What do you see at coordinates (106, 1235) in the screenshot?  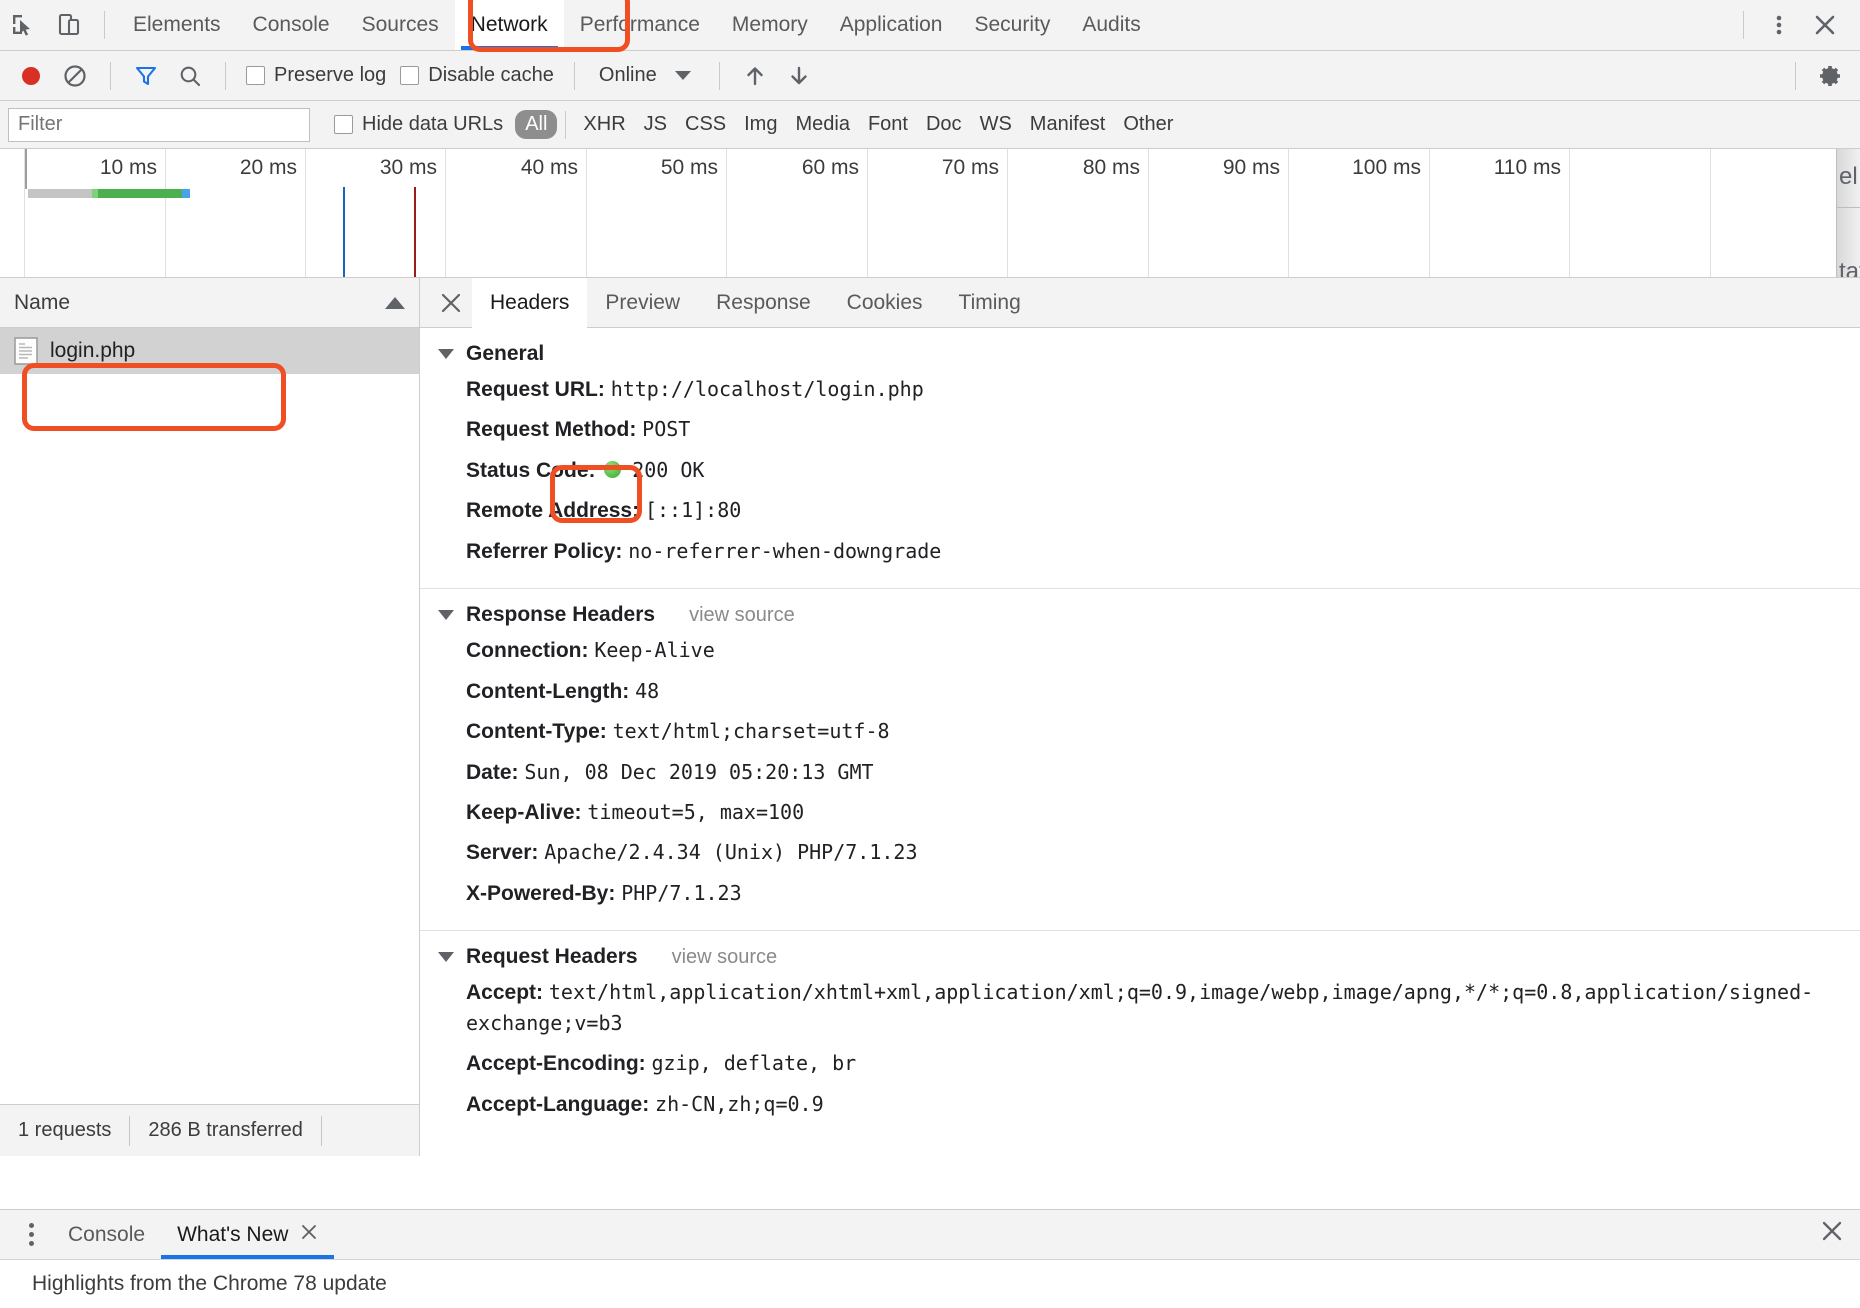 I see `drawer-tab-console: Console` at bounding box center [106, 1235].